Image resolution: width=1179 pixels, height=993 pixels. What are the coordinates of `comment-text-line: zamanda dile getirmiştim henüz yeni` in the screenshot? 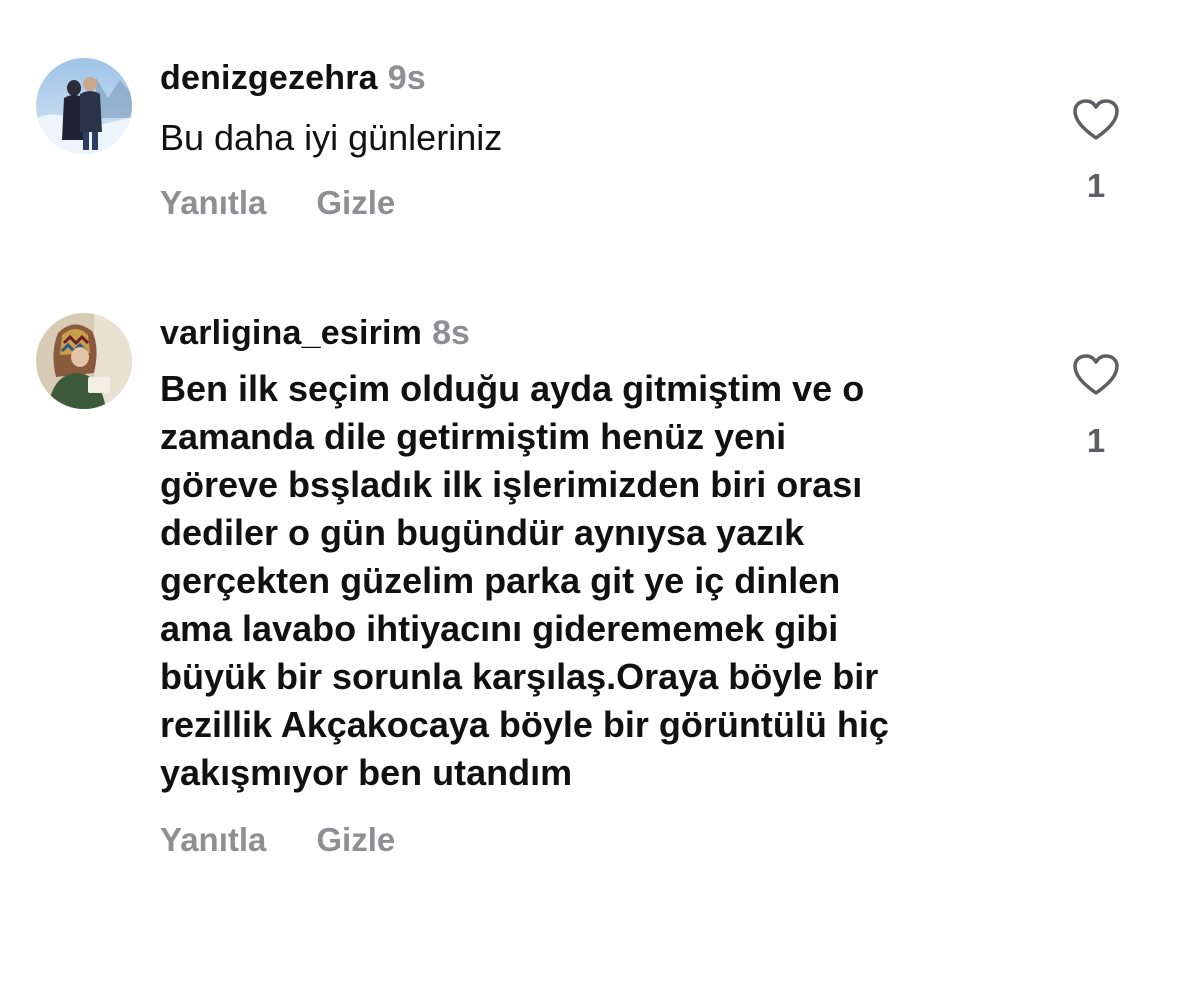 It's located at (473, 436).